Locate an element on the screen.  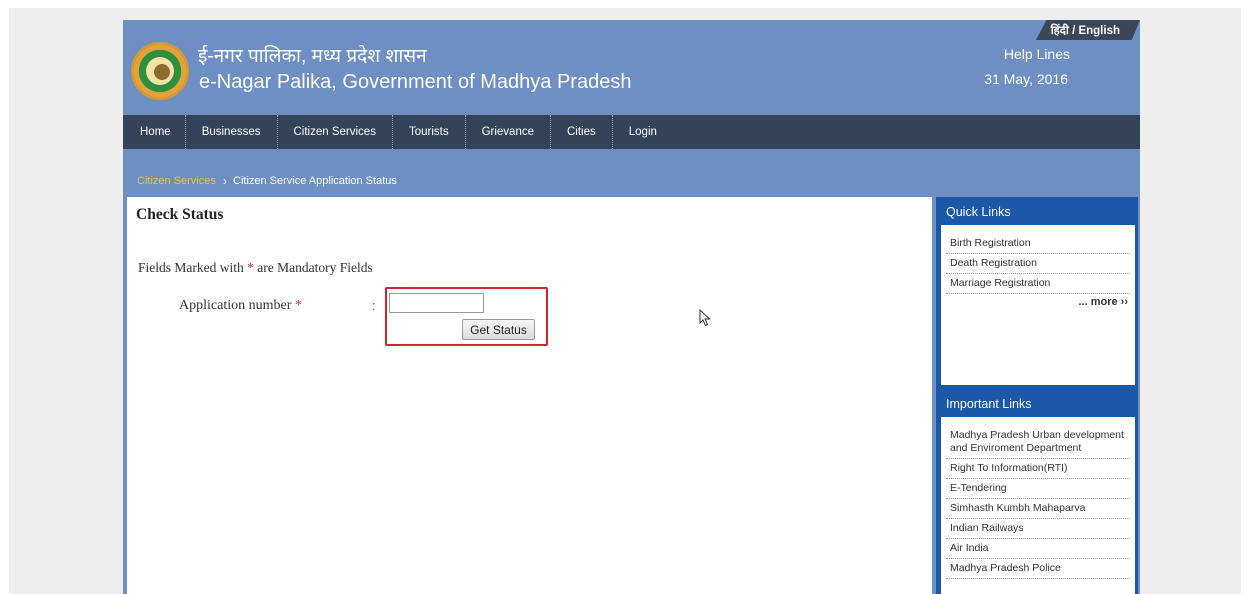
quick-link-marriage-registration: Marriage Registration is located at coordinates (1038, 284).